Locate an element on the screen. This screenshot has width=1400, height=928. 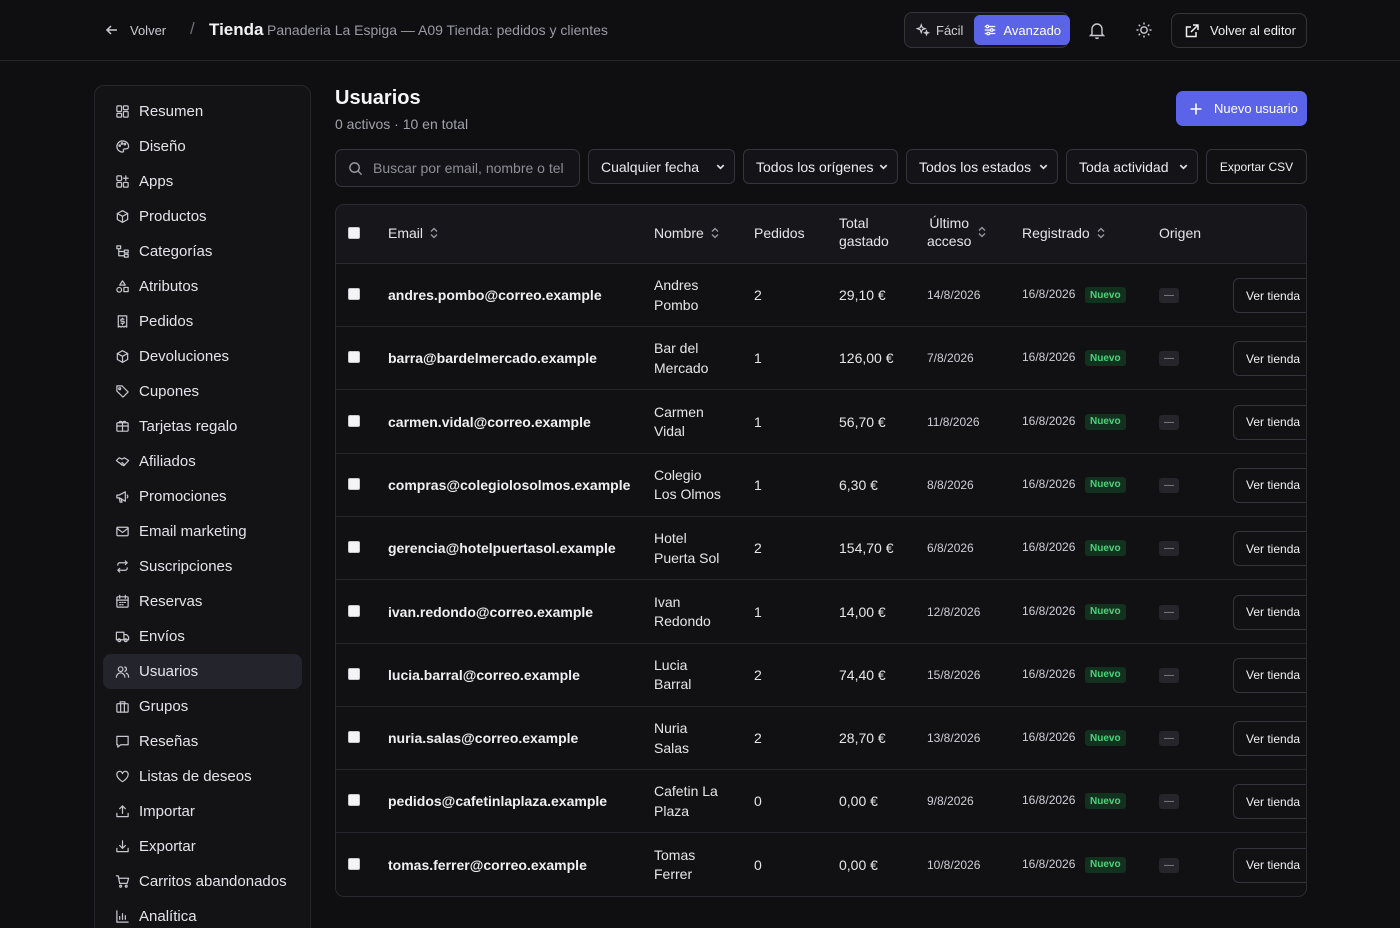
sidebar-item-importar: Importar is located at coordinates (202, 811).